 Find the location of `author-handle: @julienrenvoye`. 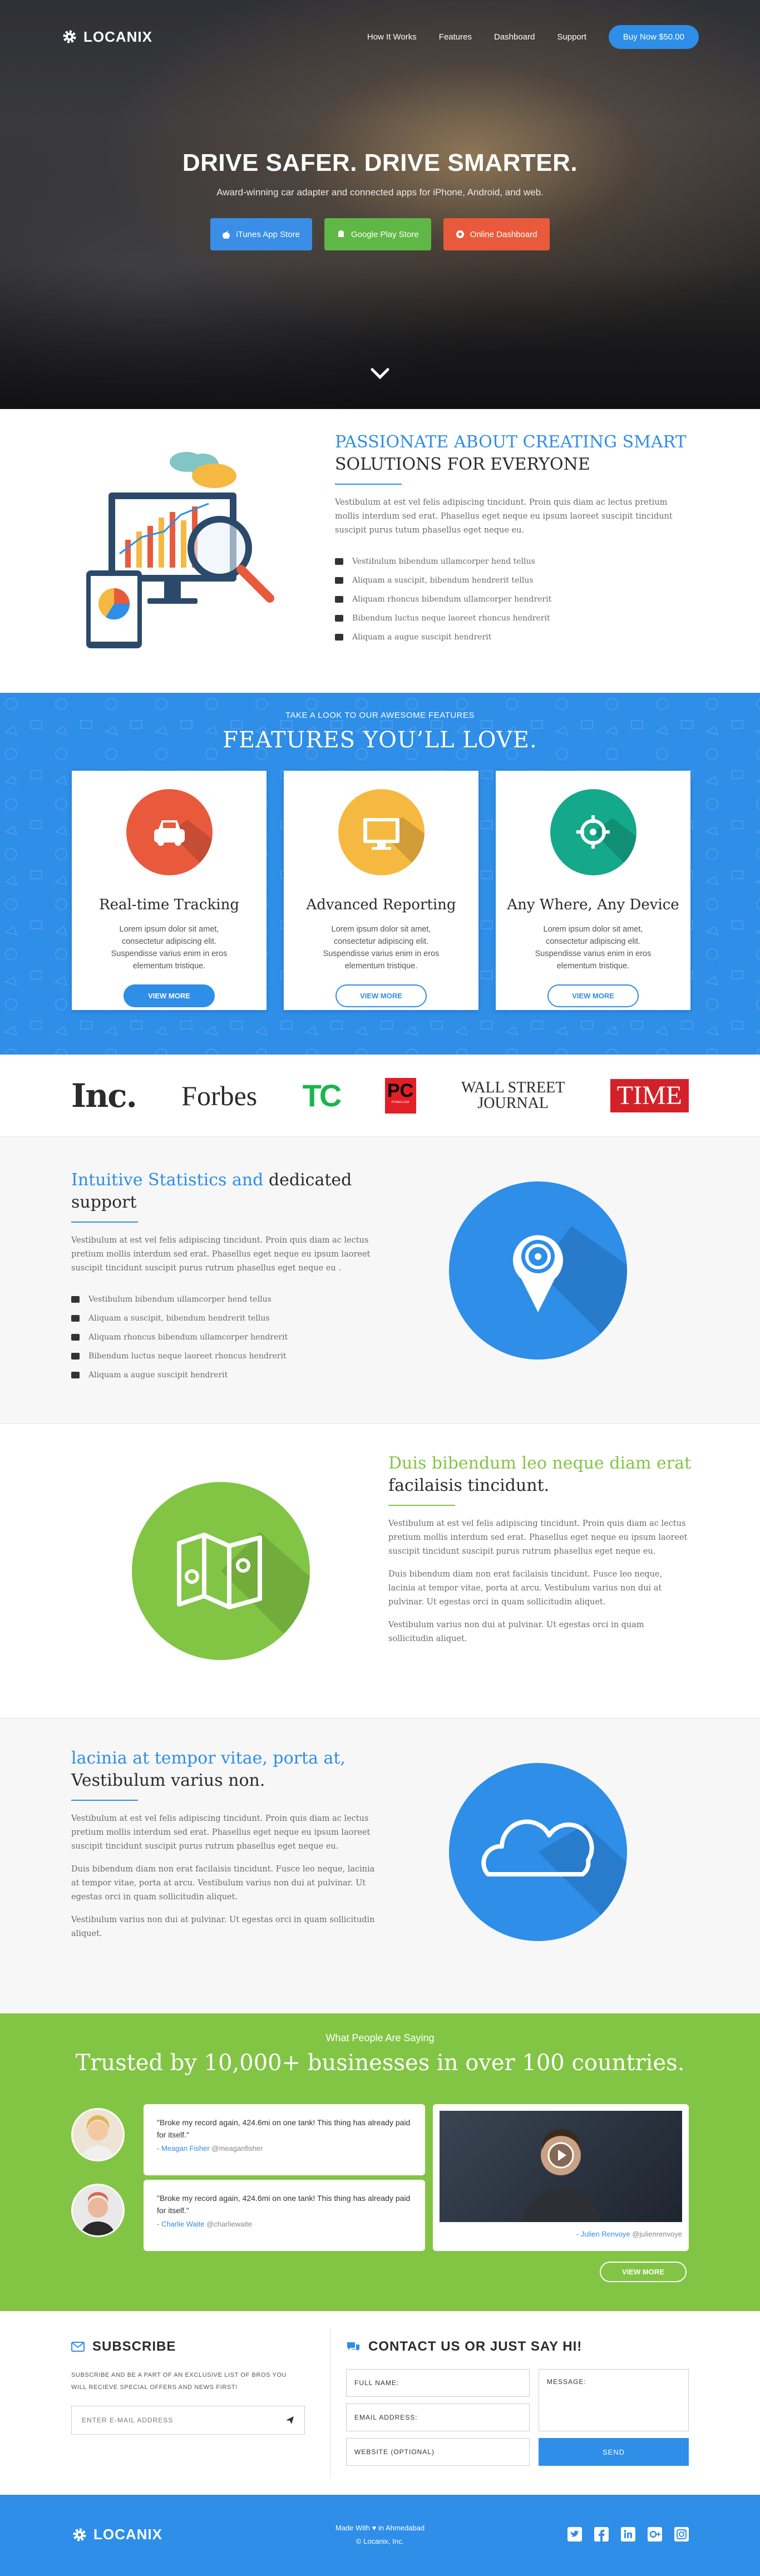

author-handle: @julienrenvoye is located at coordinates (657, 2234).